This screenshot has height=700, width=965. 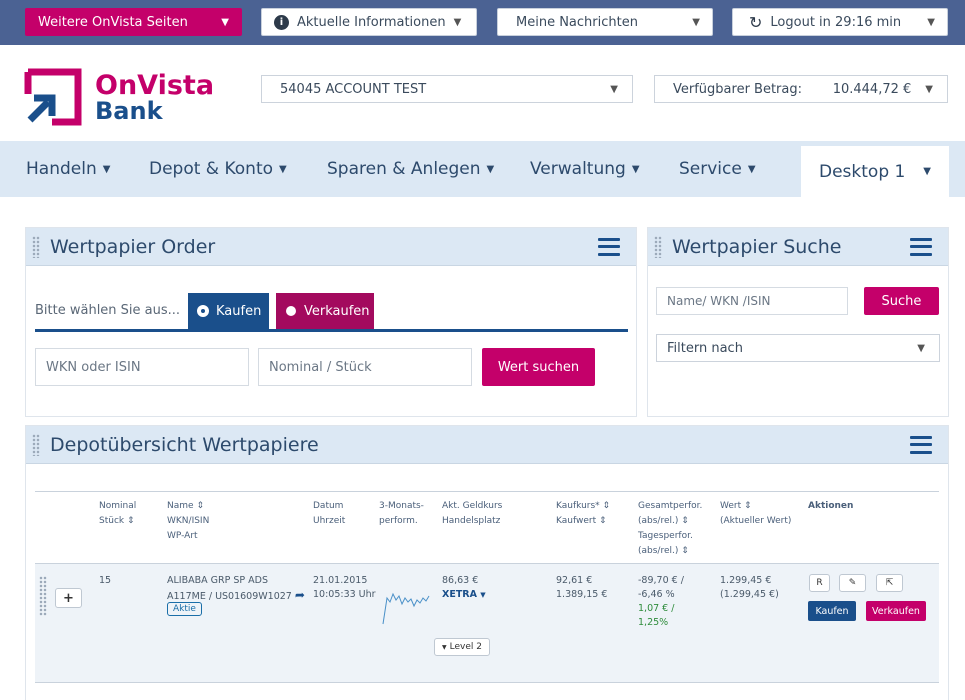 I want to click on wkn-input: WKN oder ISIN, so click(x=142, y=367).